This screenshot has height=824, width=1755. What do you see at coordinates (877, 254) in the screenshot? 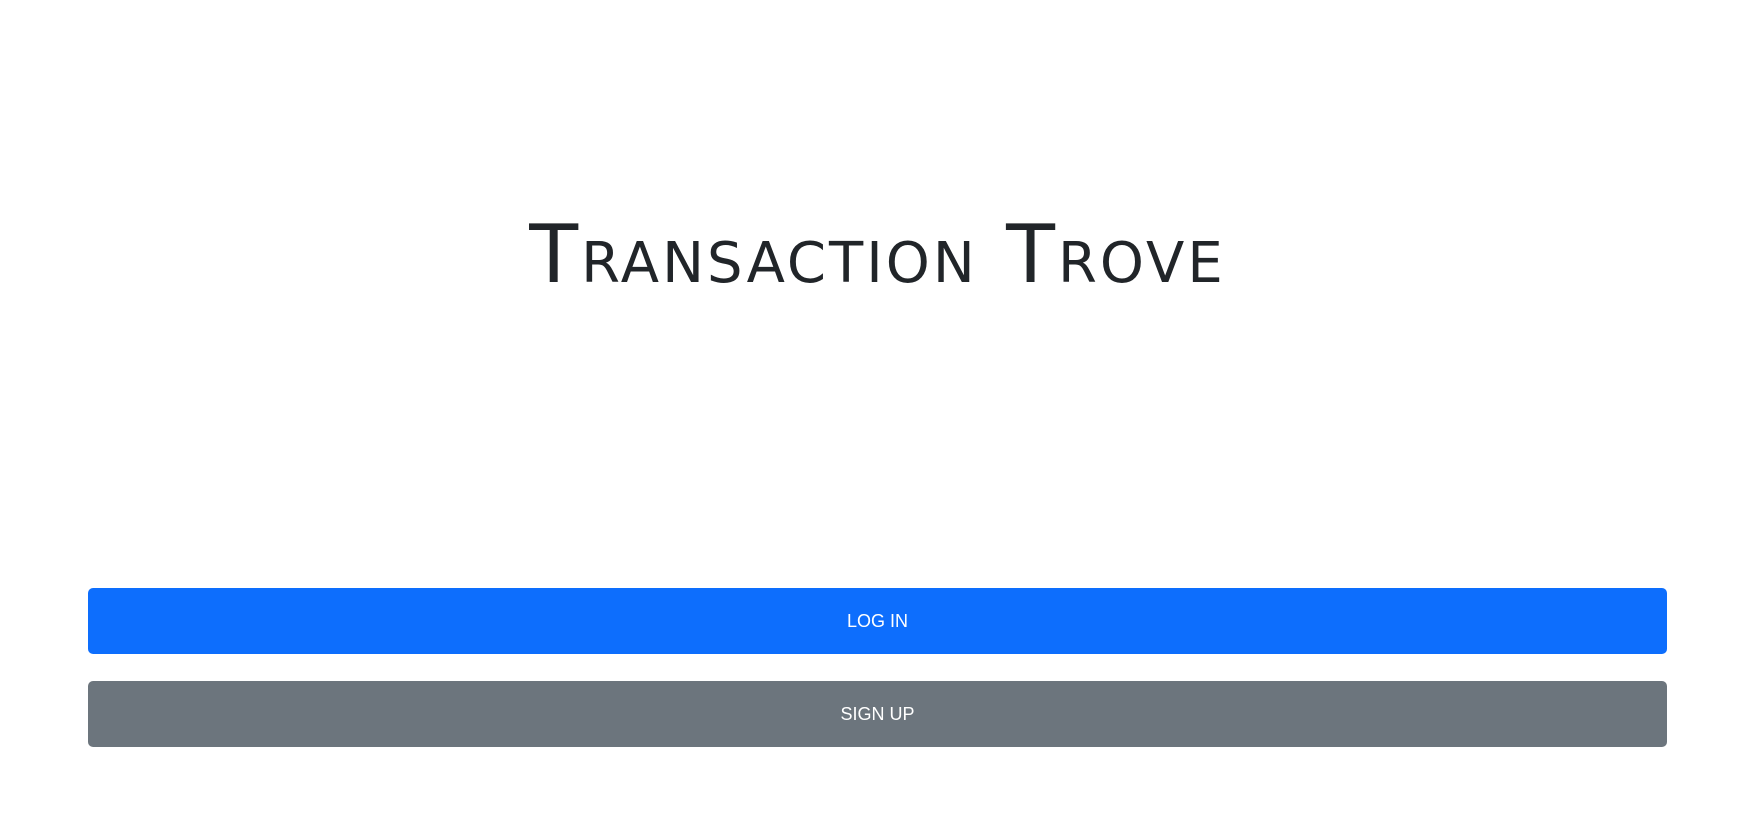
I see `app-title: Transaction Trove` at bounding box center [877, 254].